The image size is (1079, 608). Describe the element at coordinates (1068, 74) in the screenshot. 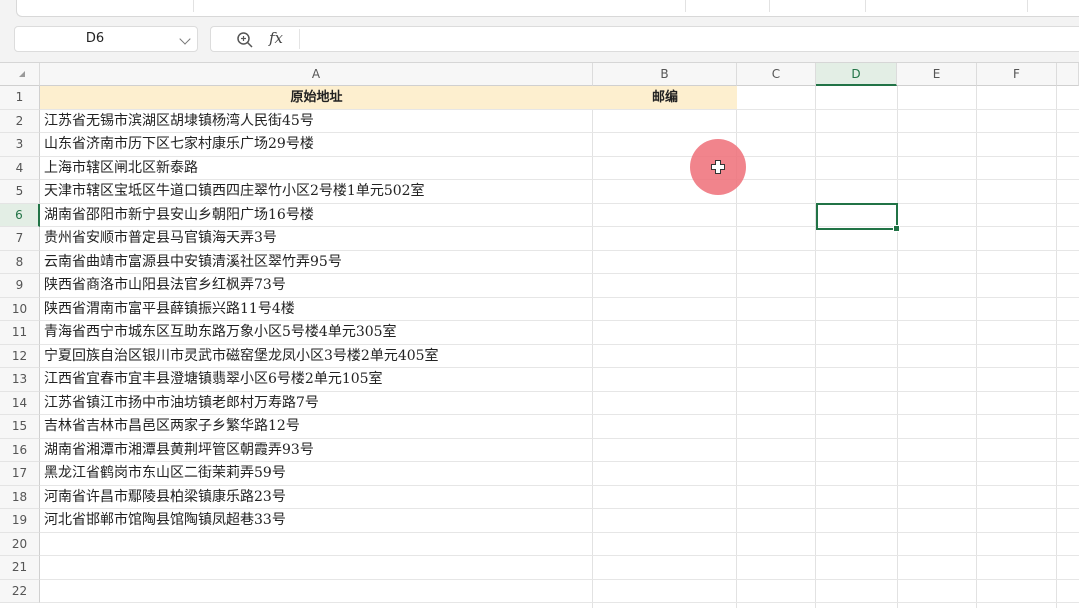

I see `column-header-g` at that location.